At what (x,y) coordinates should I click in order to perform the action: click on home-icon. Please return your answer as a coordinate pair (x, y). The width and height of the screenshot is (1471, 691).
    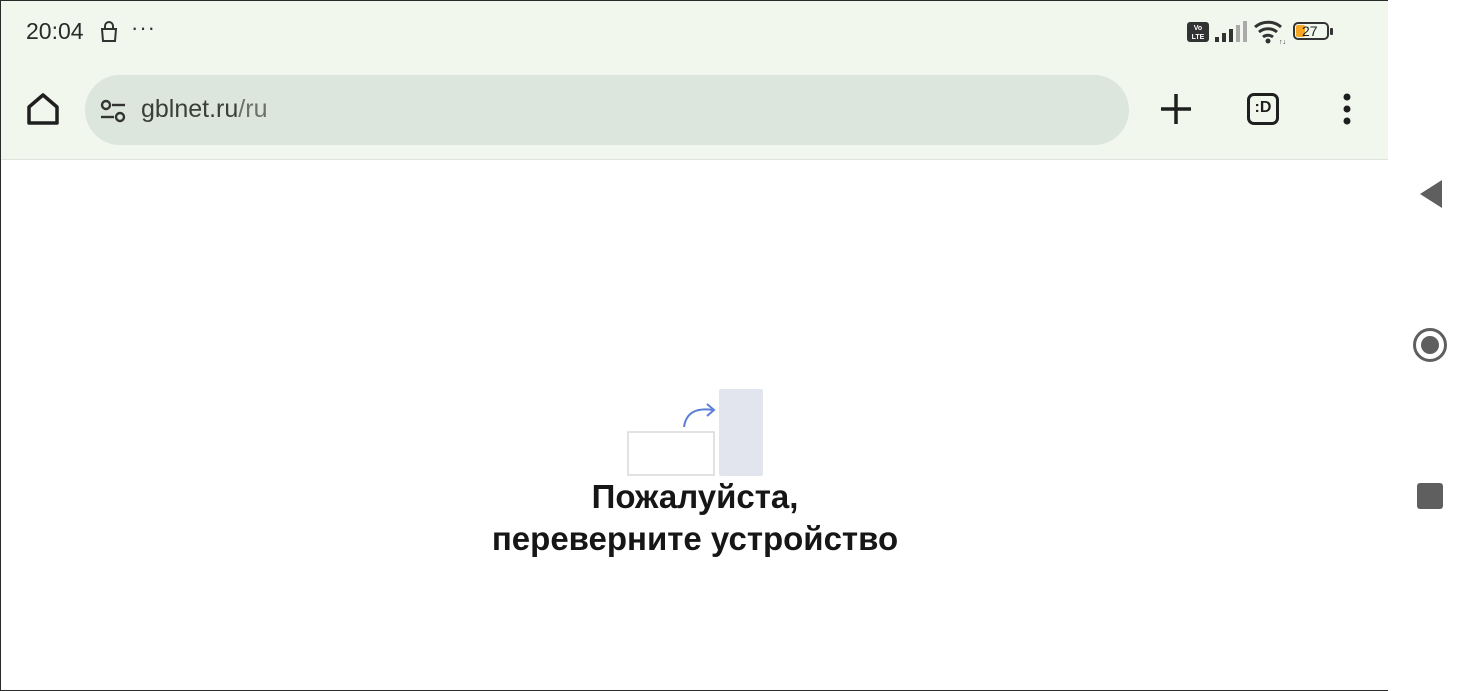
    Looking at the image, I should click on (43, 109).